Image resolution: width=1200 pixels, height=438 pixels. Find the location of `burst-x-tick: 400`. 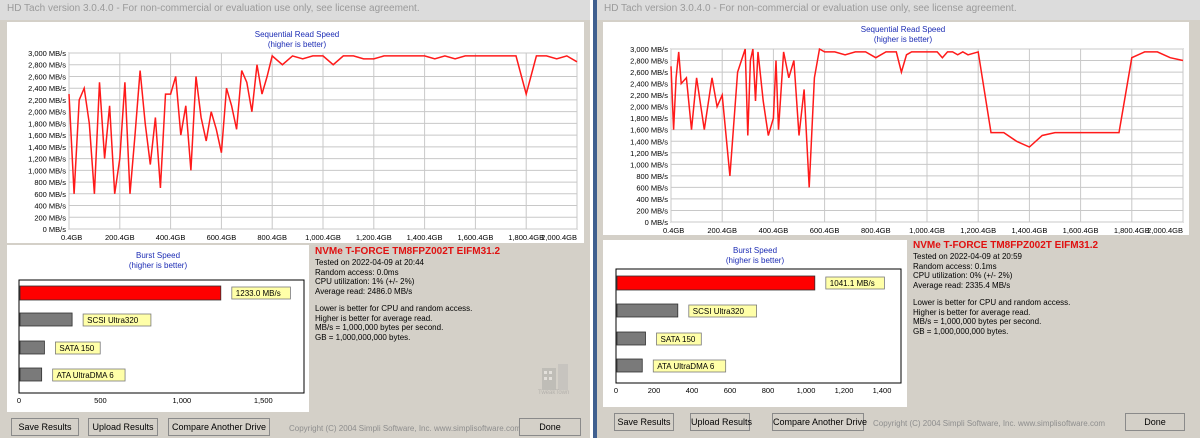

burst-x-tick: 400 is located at coordinates (692, 390).